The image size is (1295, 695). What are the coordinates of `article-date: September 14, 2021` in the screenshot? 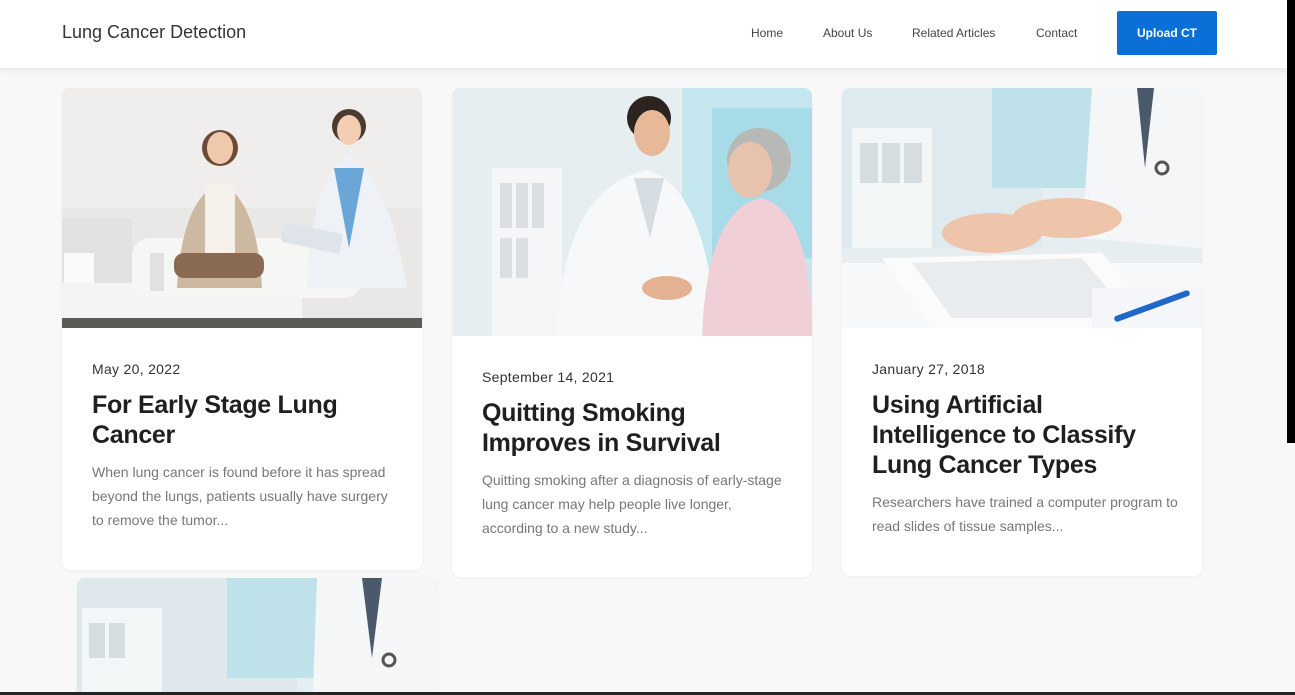 It's located at (548, 377).